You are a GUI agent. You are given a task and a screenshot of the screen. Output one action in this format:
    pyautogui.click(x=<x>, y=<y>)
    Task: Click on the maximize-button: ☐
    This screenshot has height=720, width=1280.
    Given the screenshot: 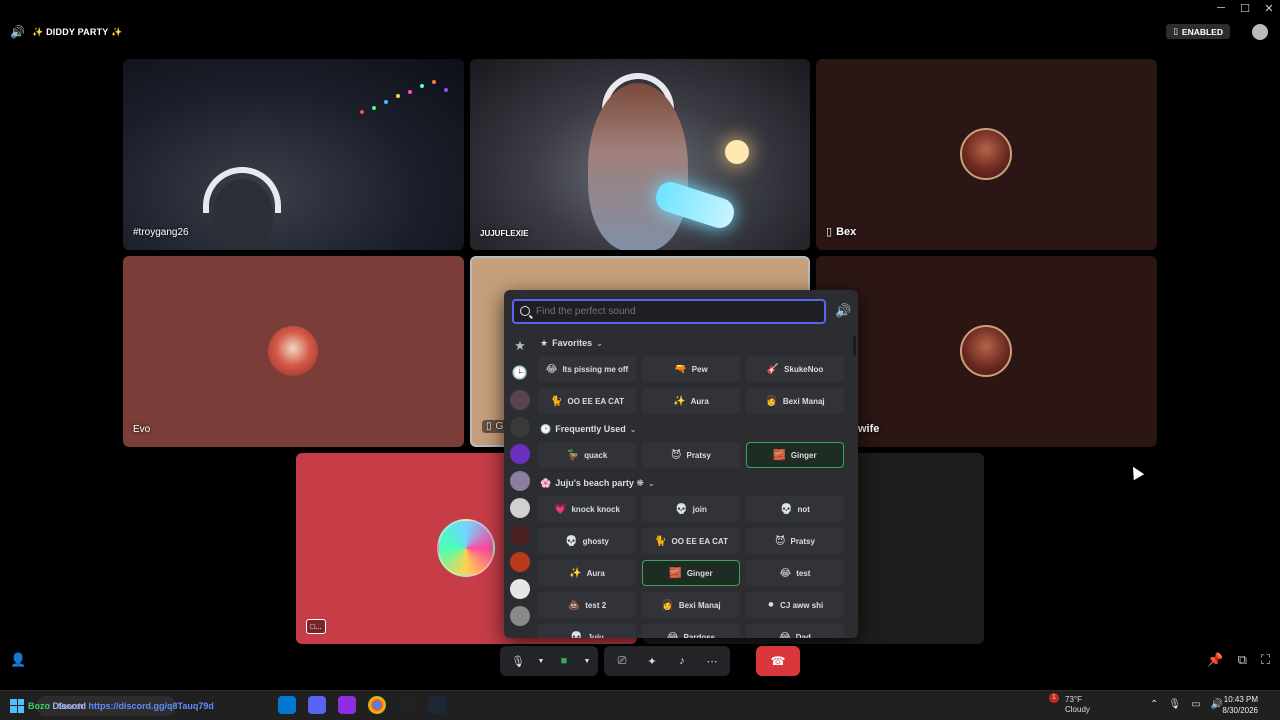 What is the action you would take?
    pyautogui.click(x=1245, y=8)
    